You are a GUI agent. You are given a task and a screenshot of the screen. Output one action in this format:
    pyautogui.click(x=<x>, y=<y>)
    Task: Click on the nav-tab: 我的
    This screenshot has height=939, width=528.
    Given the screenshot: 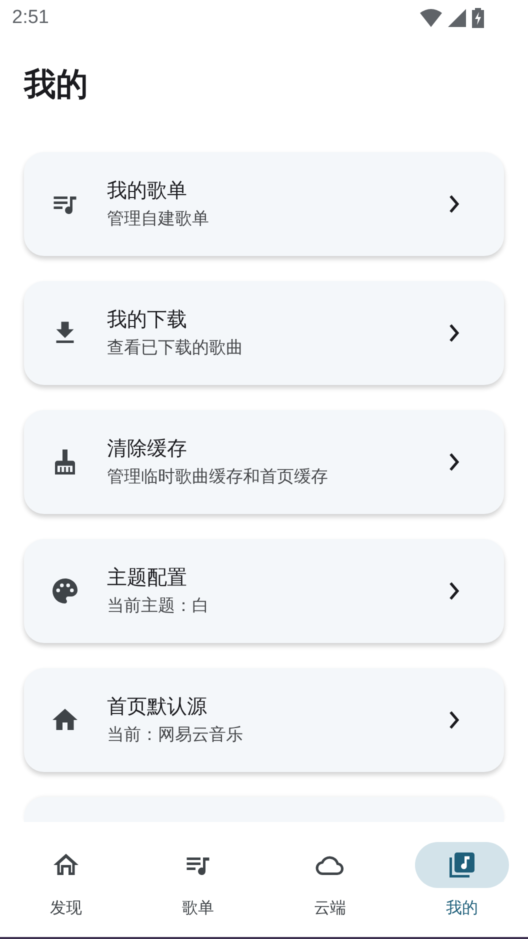 What is the action you would take?
    pyautogui.click(x=462, y=889)
    